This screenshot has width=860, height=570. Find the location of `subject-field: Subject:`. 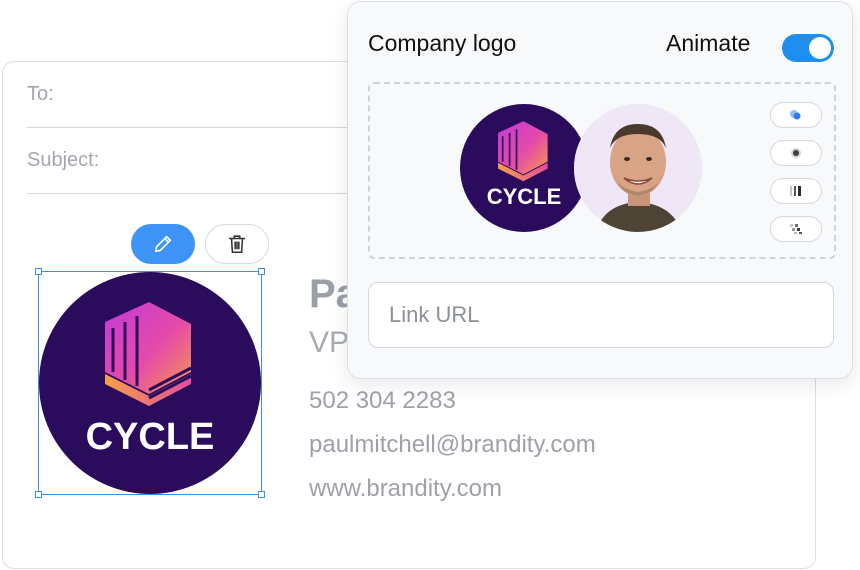

subject-field: Subject: is located at coordinates (207, 161).